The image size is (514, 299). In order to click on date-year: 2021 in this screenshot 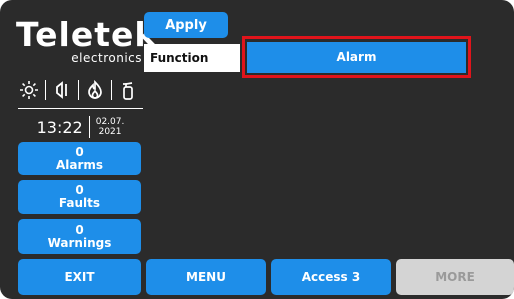, I will do `click(110, 132)`.